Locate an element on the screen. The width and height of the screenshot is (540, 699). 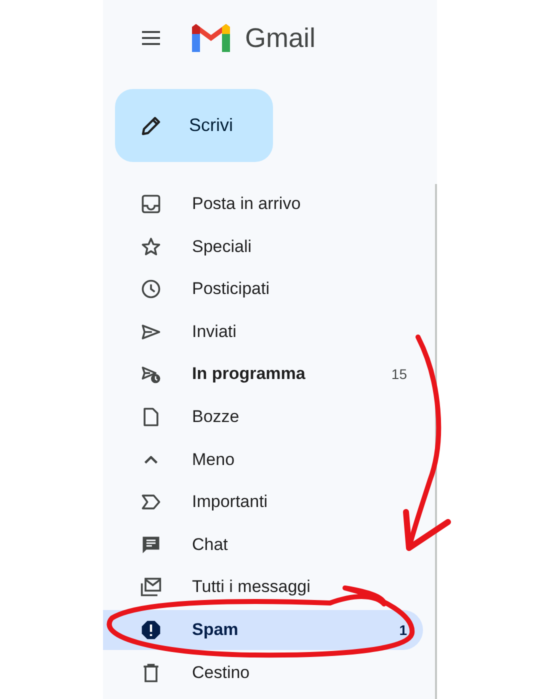
unread-count: 15 is located at coordinates (399, 374).